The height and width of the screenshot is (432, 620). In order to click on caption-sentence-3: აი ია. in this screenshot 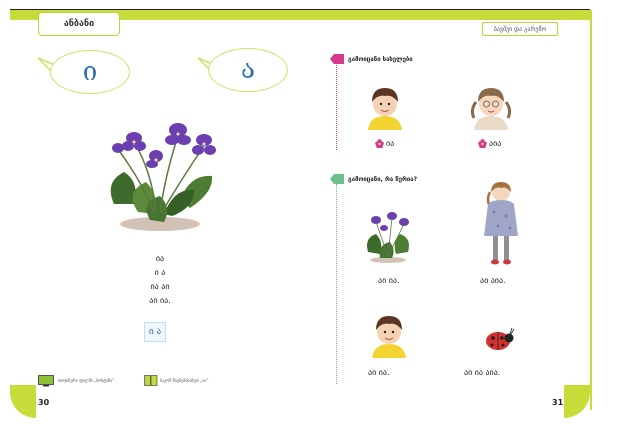, I will do `click(379, 372)`.